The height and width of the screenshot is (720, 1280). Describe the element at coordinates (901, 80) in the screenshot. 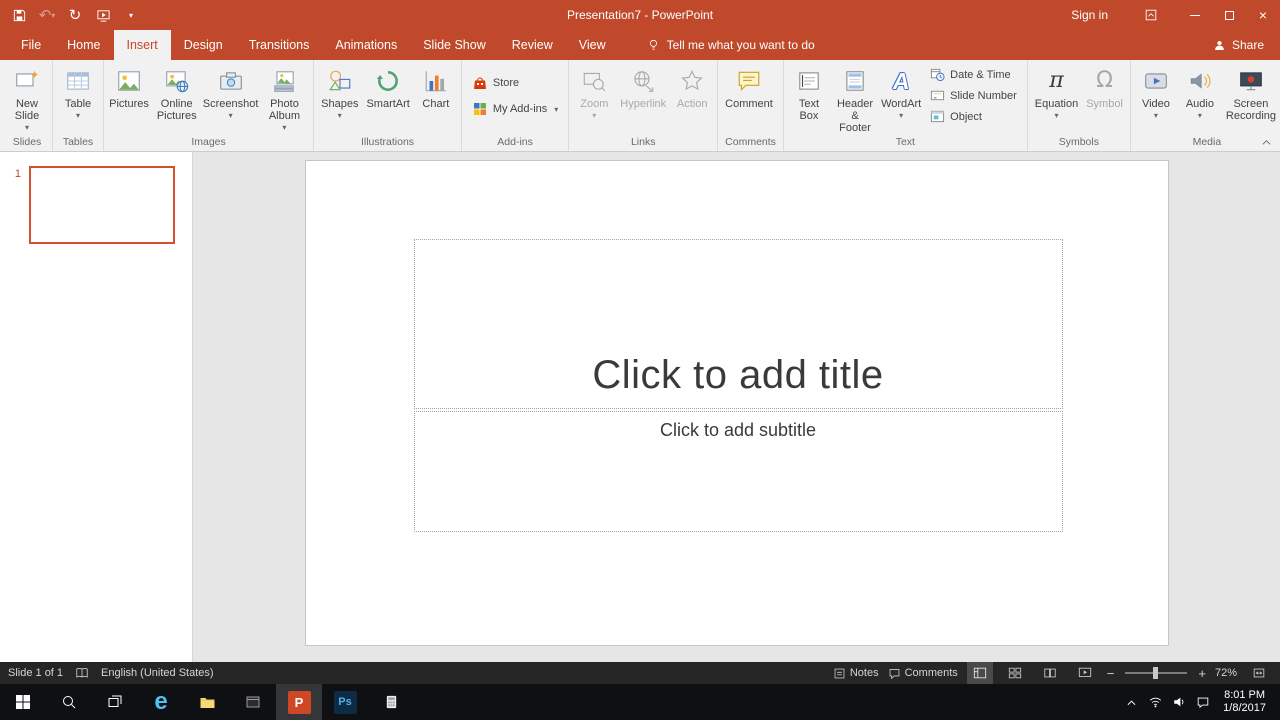

I see `wordart-icon: A` at that location.